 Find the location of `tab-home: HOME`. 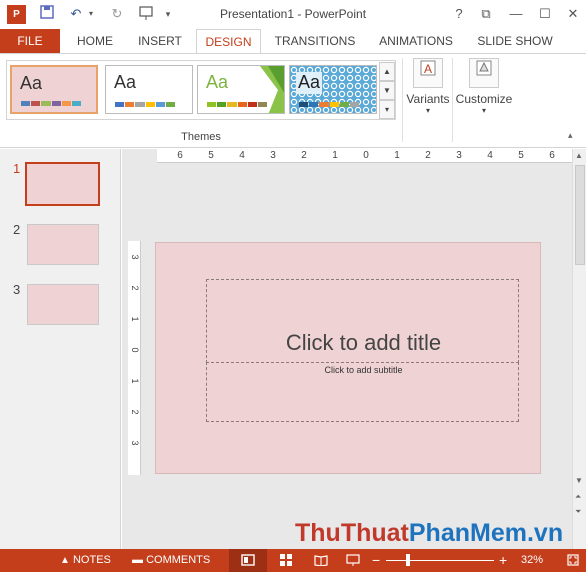

tab-home: HOME is located at coordinates (95, 41).